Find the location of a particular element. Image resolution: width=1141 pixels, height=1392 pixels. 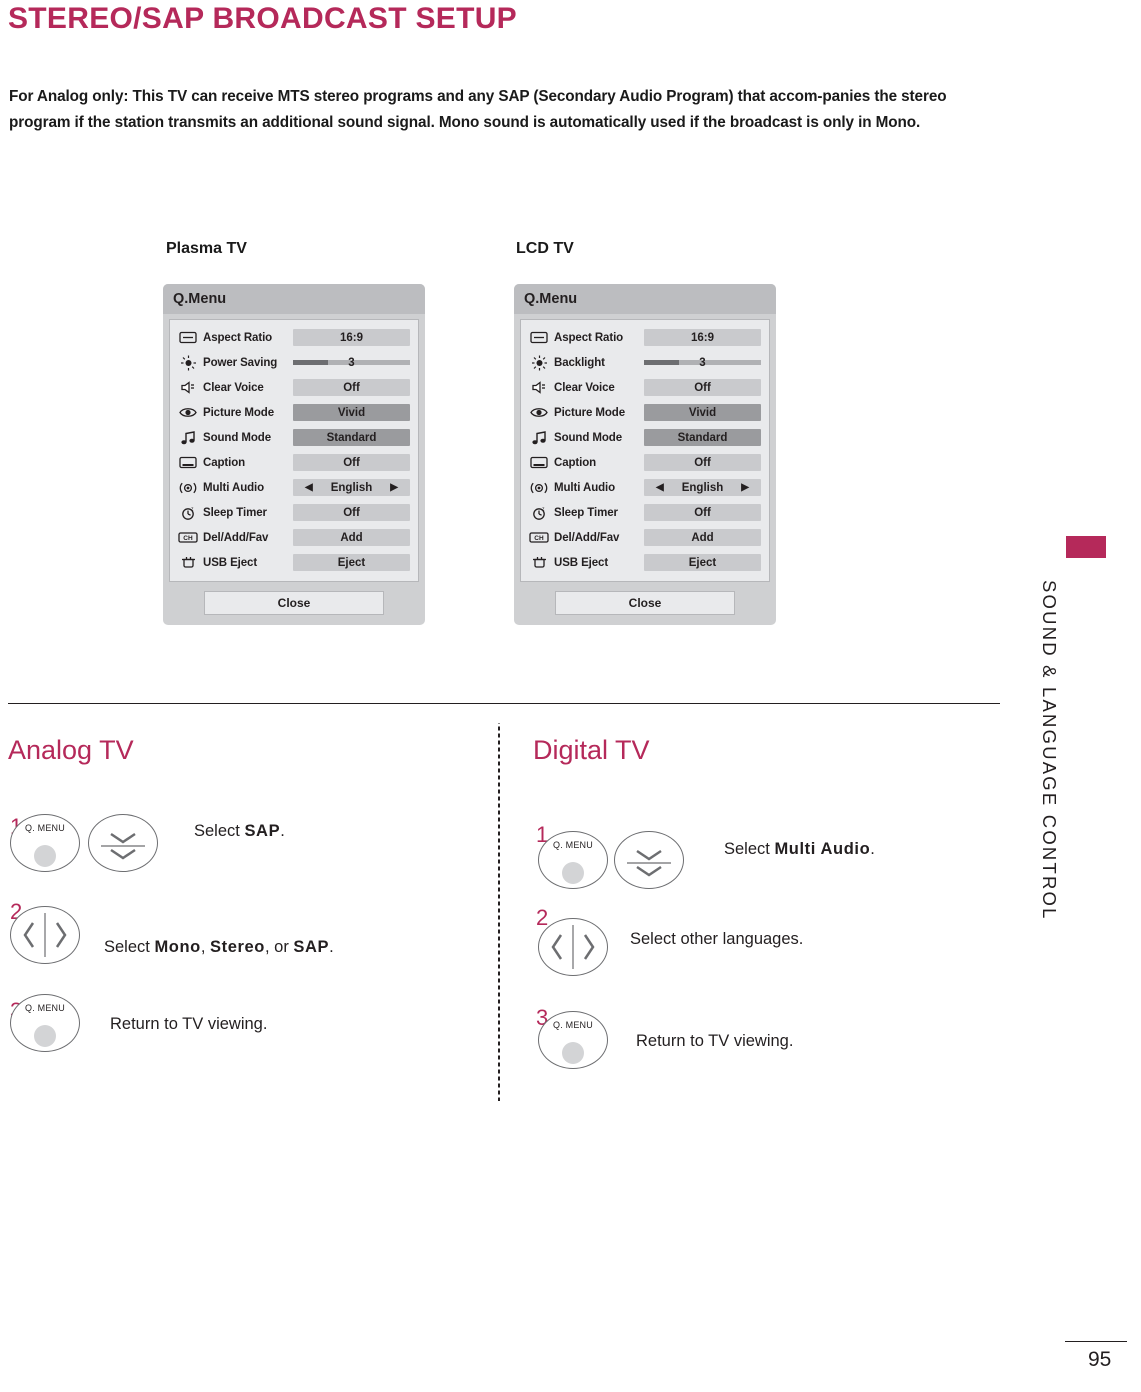

qmenu-row-backlight: Backlight 3 is located at coordinates (645, 362).